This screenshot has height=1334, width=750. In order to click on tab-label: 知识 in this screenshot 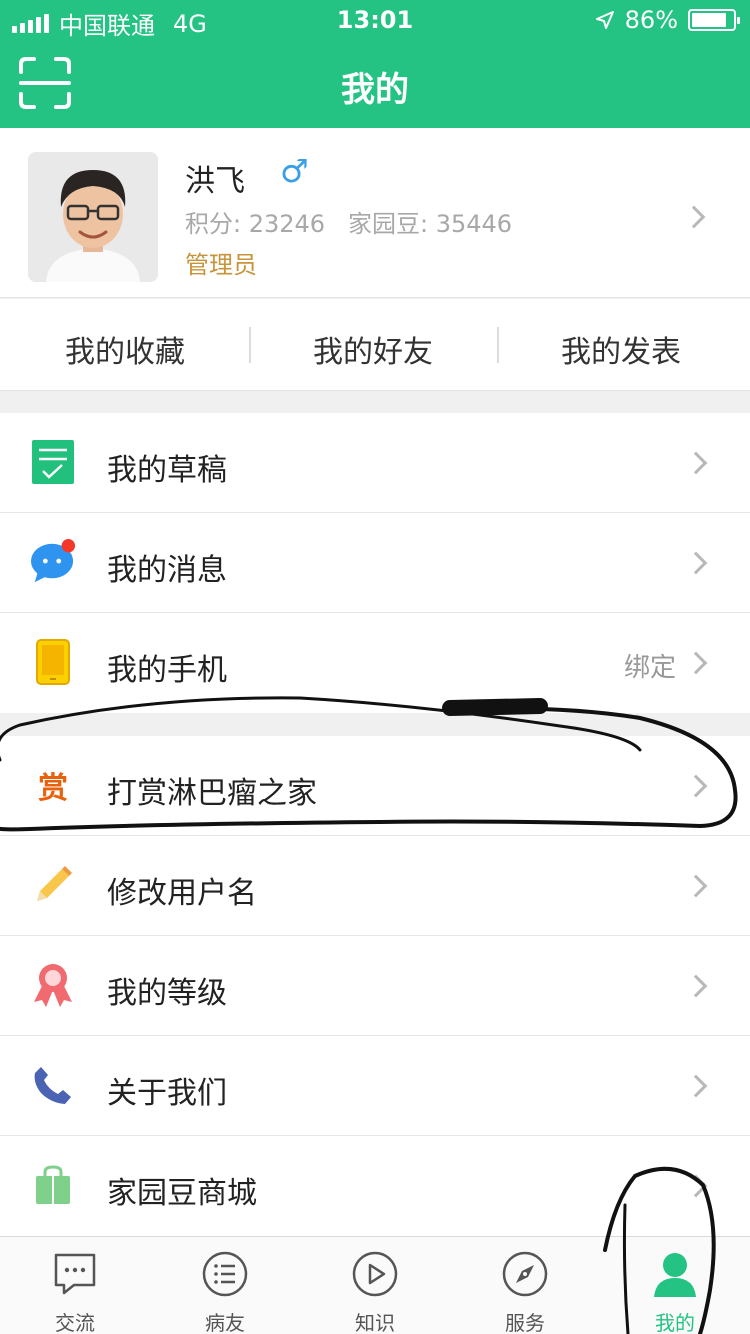, I will do `click(375, 1322)`.